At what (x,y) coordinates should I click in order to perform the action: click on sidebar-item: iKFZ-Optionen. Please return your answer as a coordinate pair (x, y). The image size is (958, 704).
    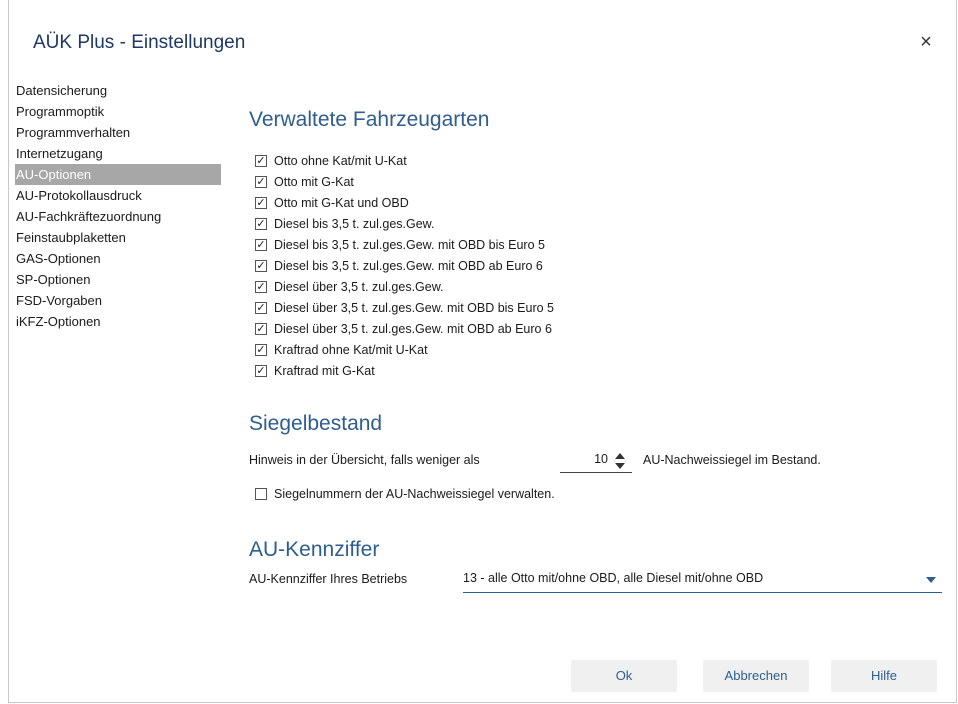
    Looking at the image, I should click on (118, 321).